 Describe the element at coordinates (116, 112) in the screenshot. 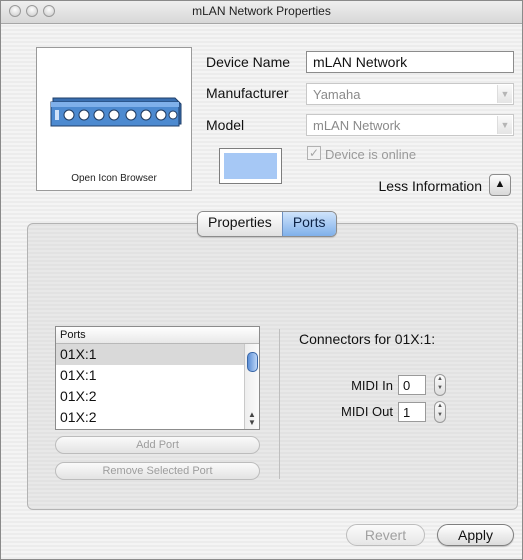

I see `mlan-device-icon` at that location.